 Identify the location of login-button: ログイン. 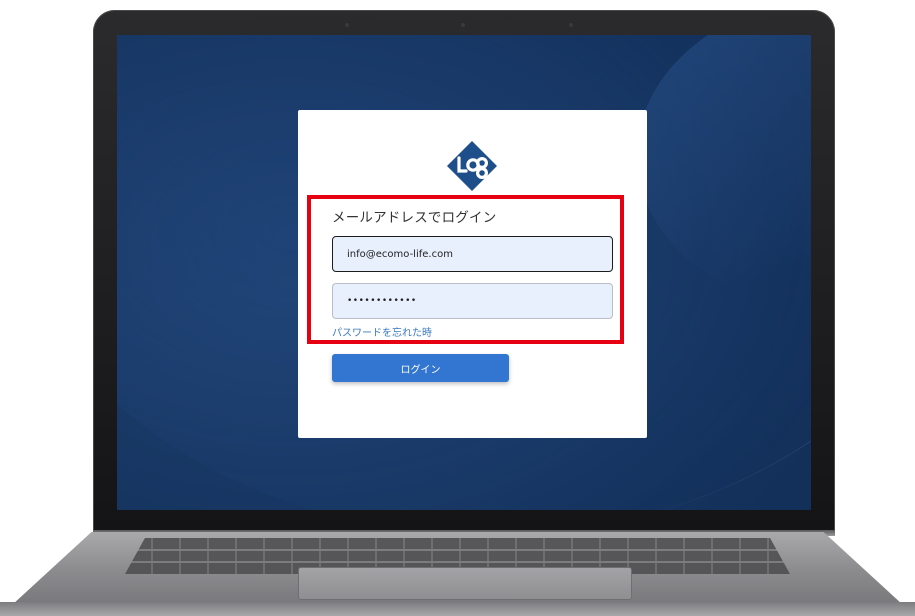
(420, 368).